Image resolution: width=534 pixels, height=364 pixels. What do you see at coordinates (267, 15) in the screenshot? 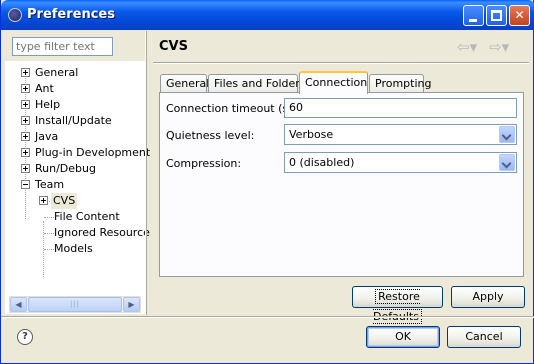
I see `title-bar: Preferences ✕` at bounding box center [267, 15].